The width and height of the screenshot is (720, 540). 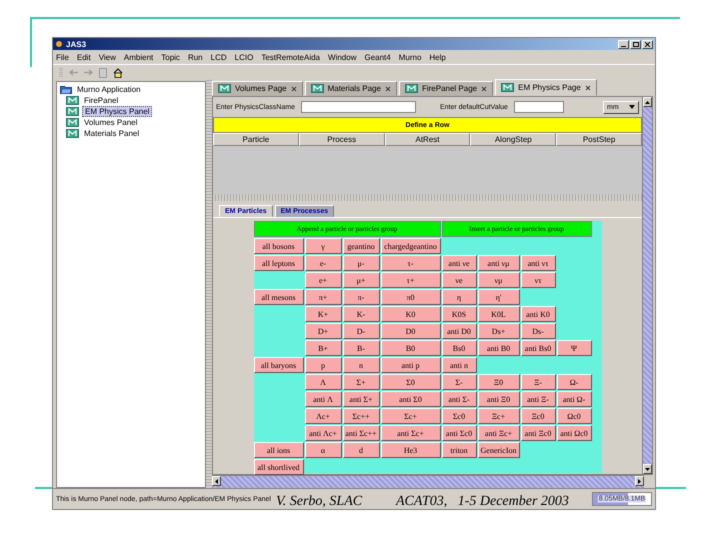 I want to click on species-key: d, so click(x=361, y=450).